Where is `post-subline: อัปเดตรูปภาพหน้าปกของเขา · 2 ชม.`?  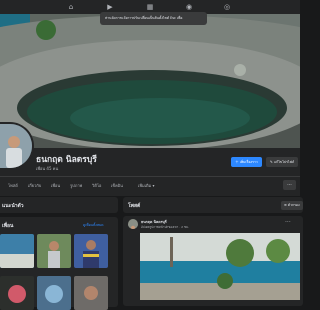
post-subline: อัปเดตรูปภาพหน้าปกของเขา · 2 ชม. is located at coordinates (165, 227).